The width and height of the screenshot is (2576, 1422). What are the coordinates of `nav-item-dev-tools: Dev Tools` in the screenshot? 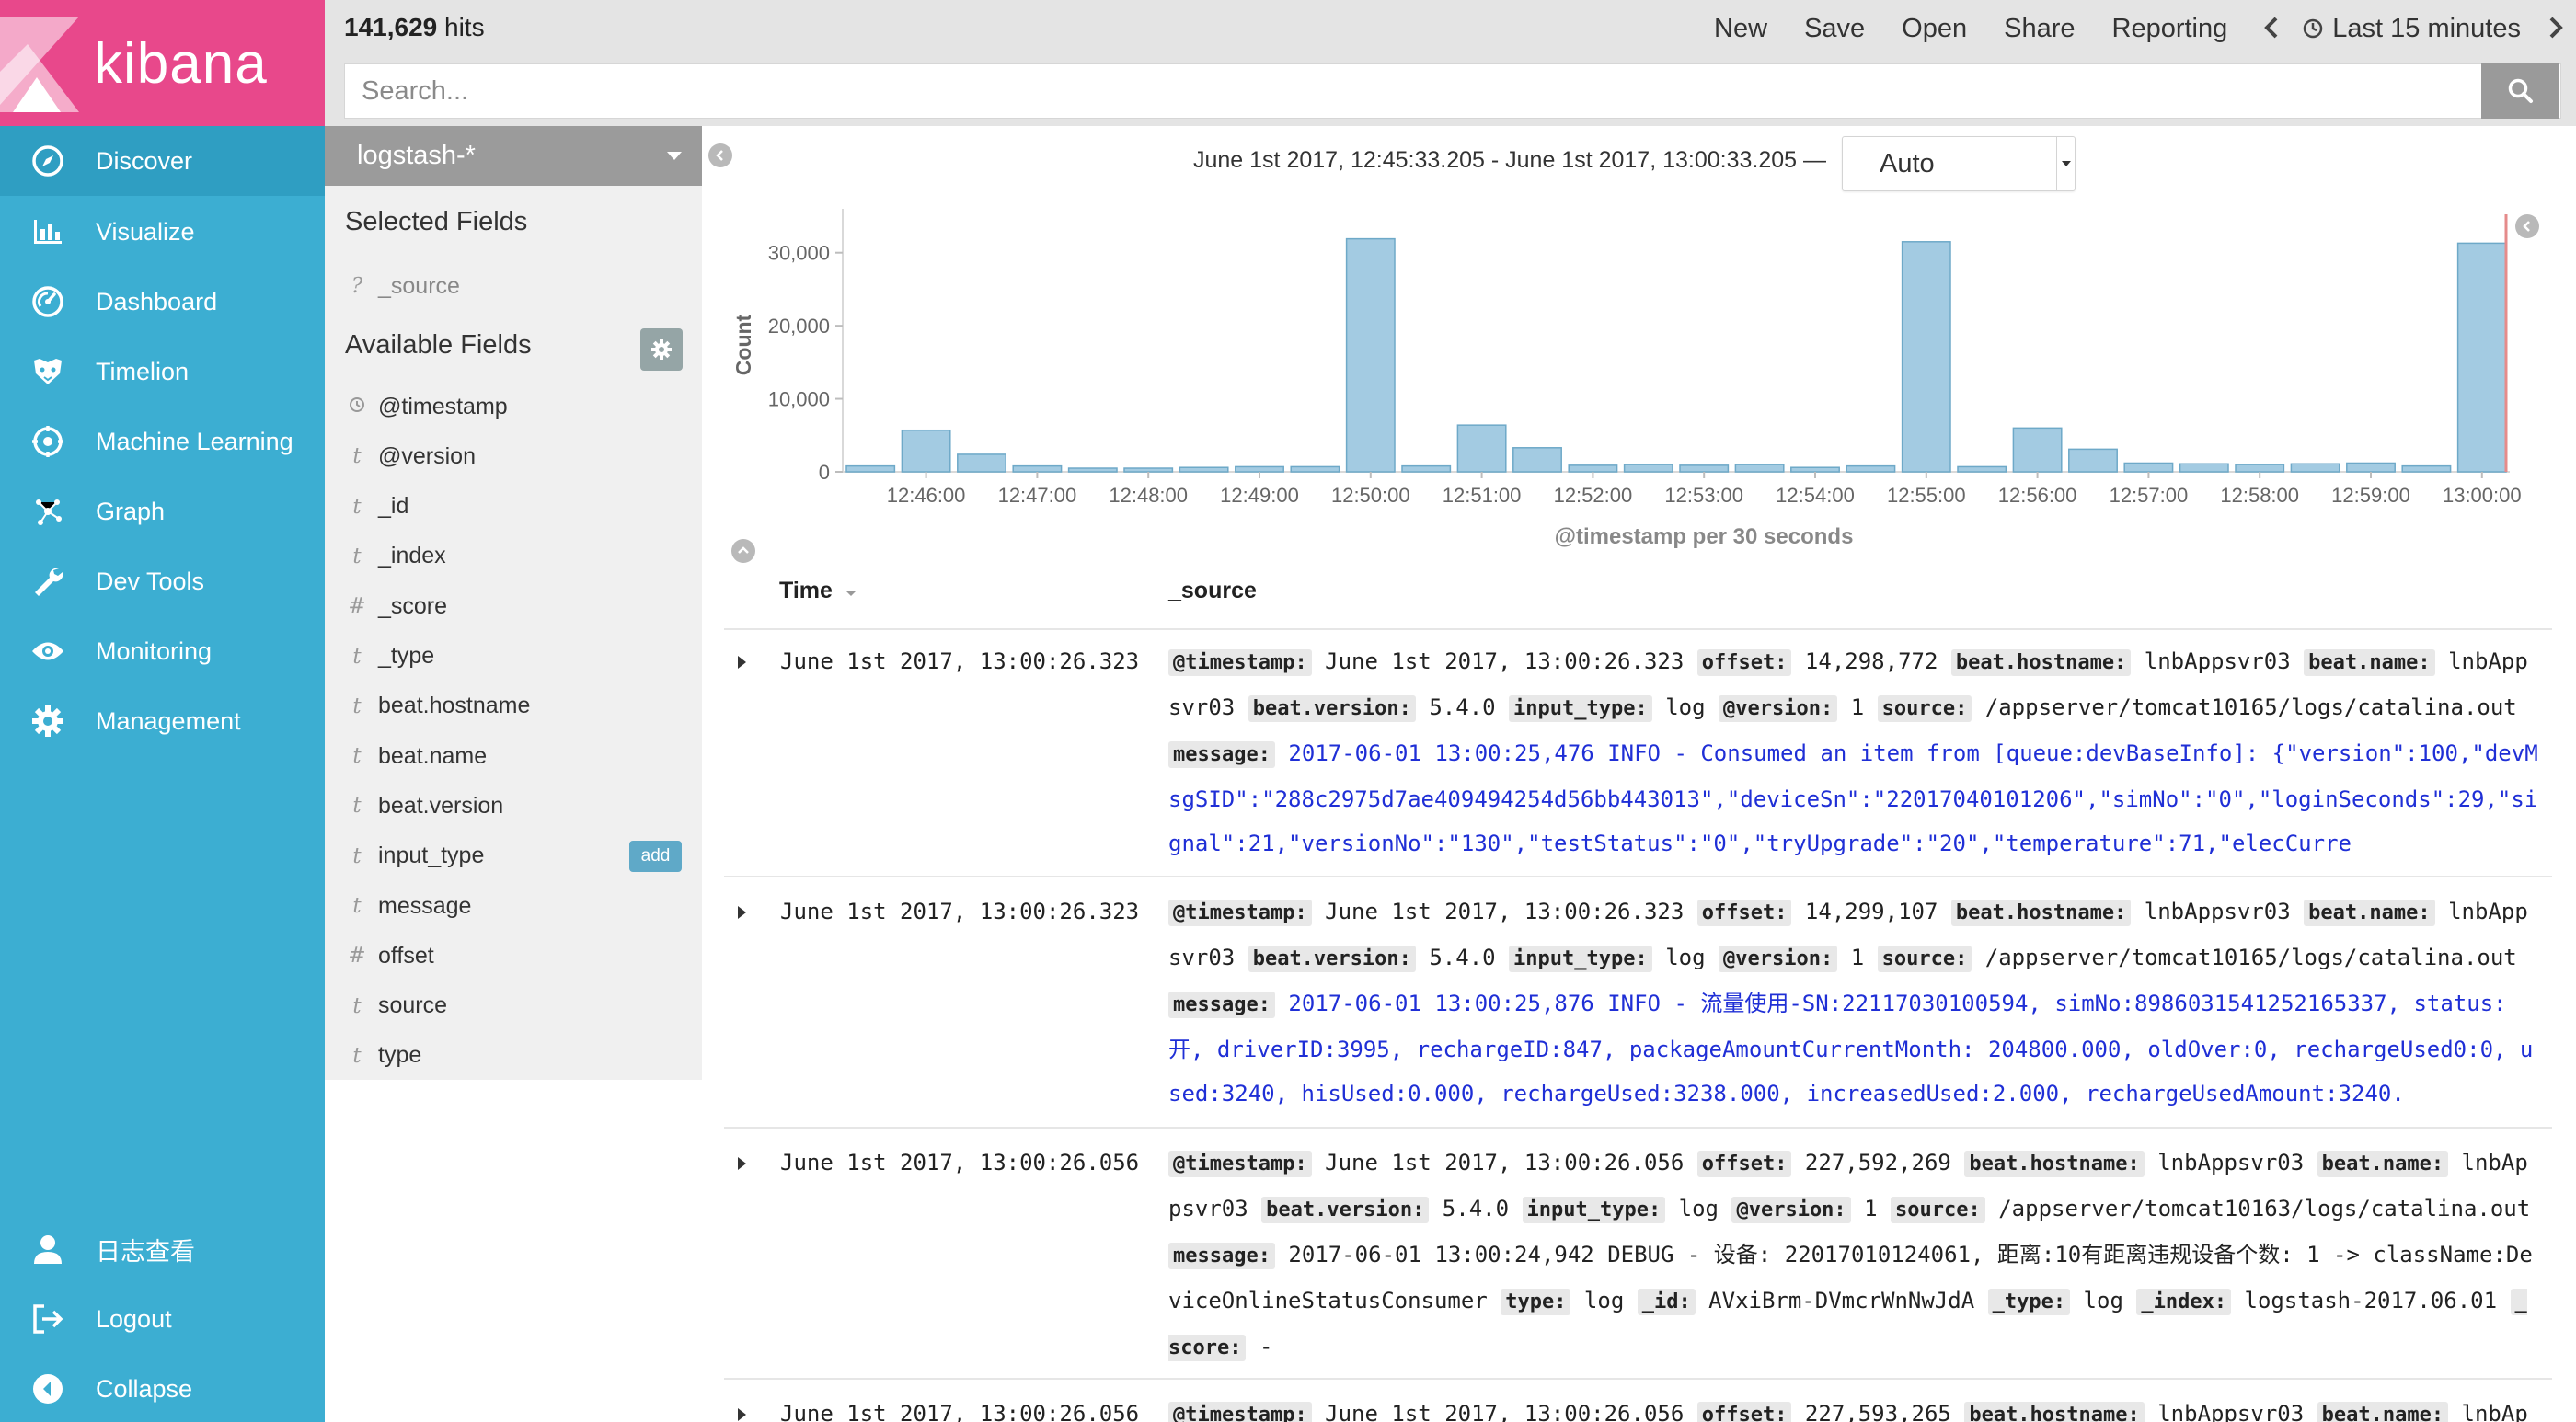 It's located at (162, 581).